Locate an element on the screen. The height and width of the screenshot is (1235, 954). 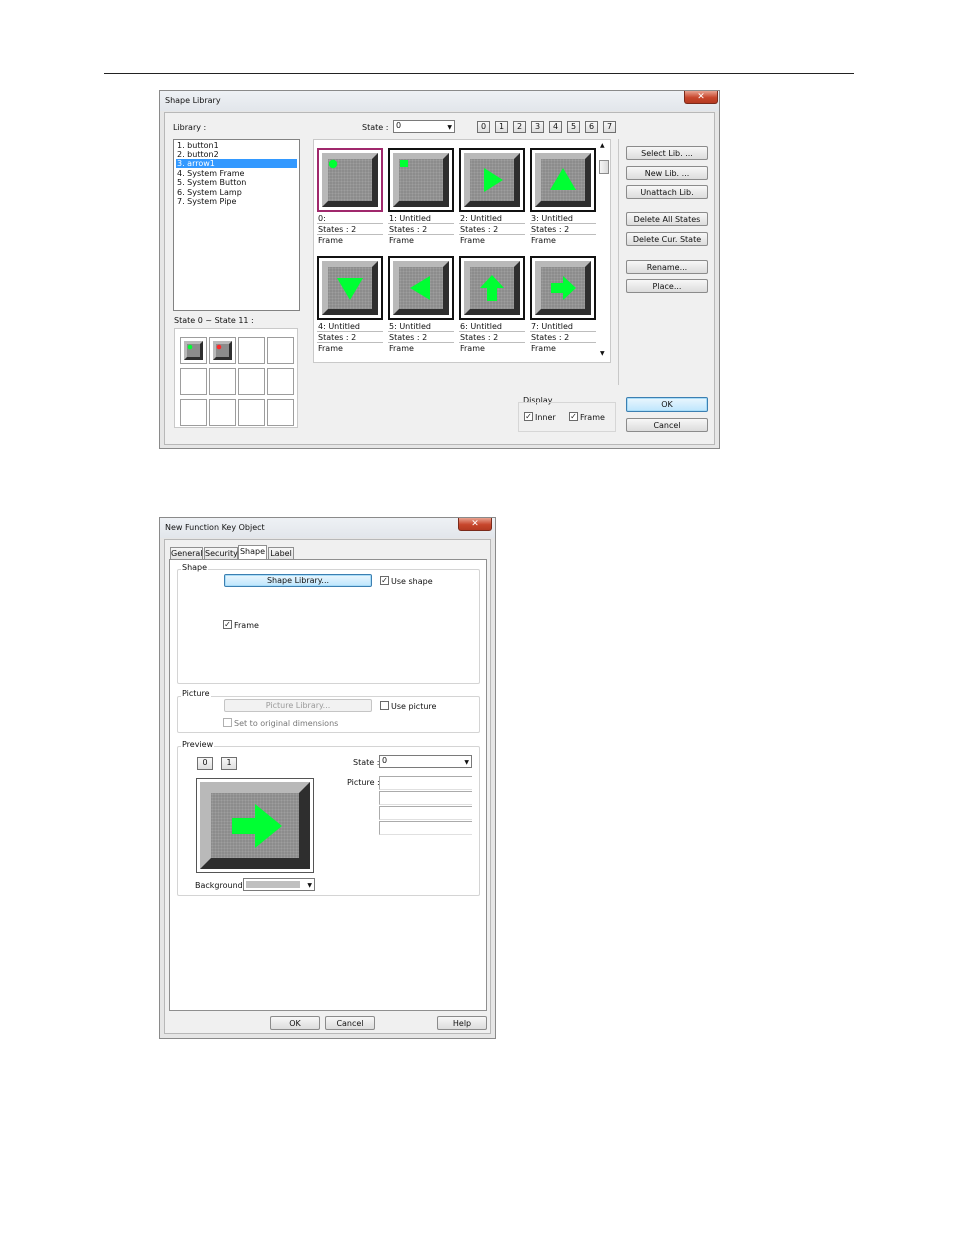
inner-checkbox: ✓ is located at coordinates (528, 416).